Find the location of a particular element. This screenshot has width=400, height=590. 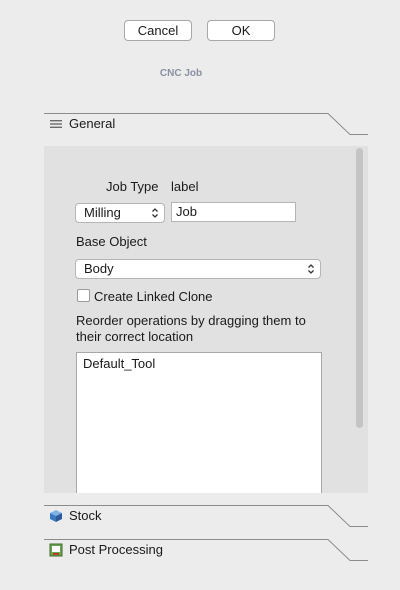

job-type-select: Milling is located at coordinates (120, 213).